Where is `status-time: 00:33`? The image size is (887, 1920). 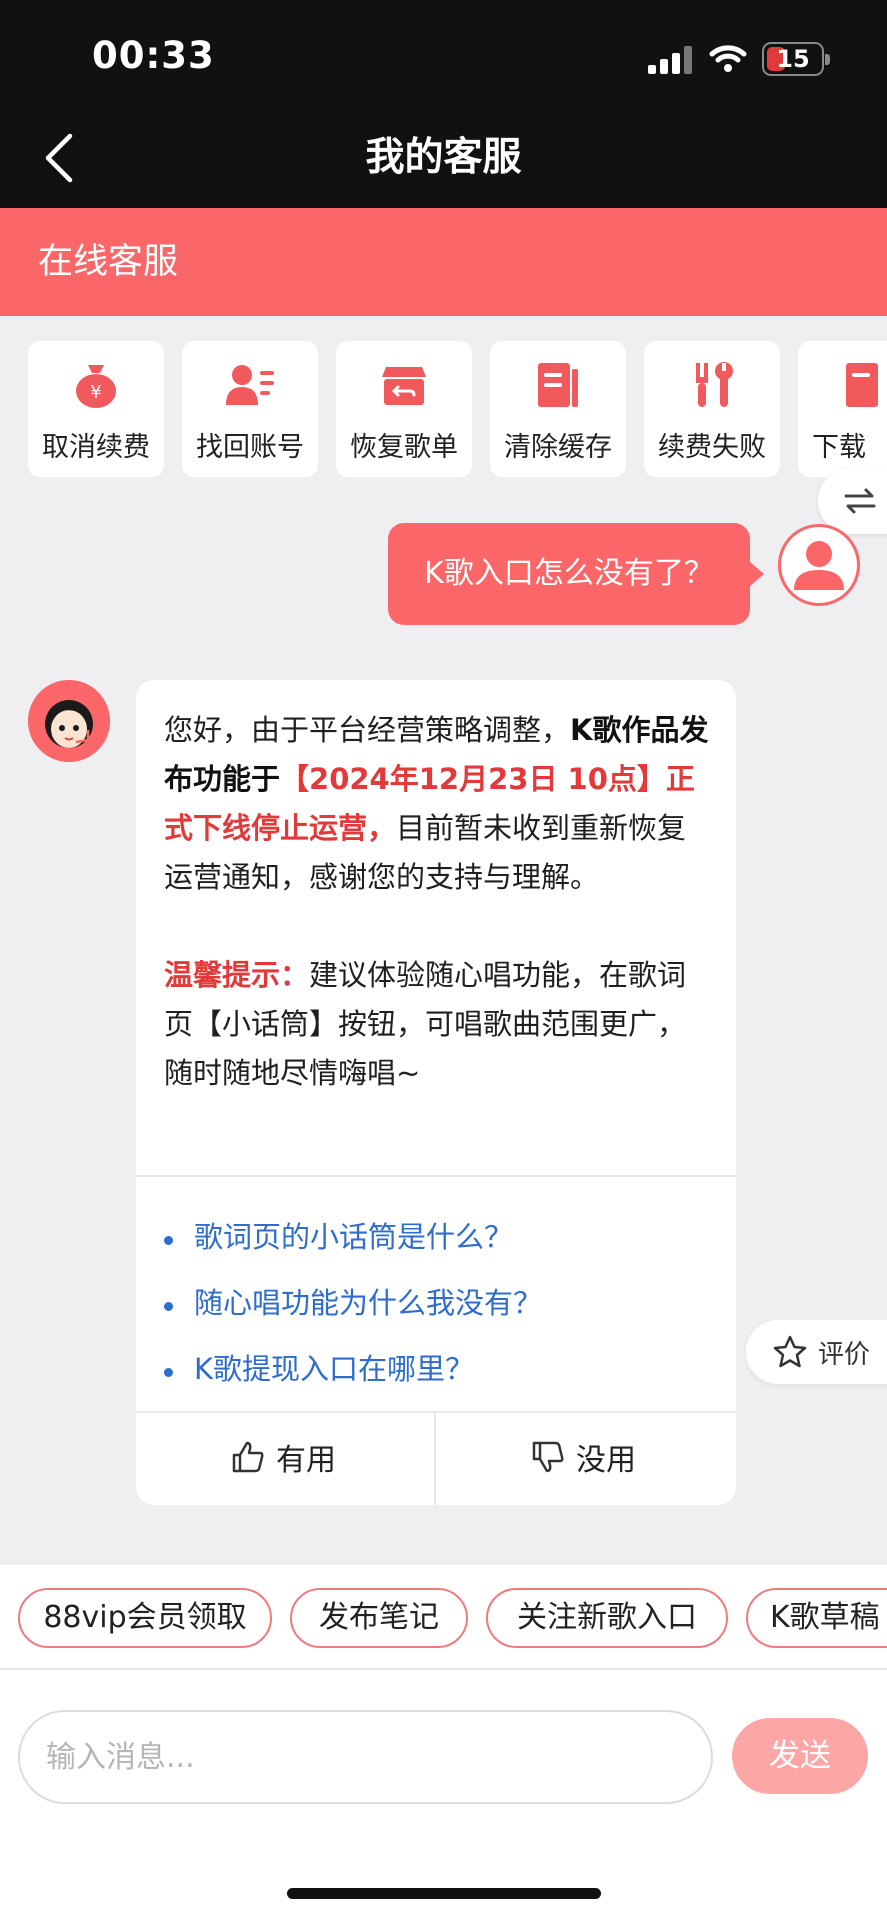 status-time: 00:33 is located at coordinates (153, 55).